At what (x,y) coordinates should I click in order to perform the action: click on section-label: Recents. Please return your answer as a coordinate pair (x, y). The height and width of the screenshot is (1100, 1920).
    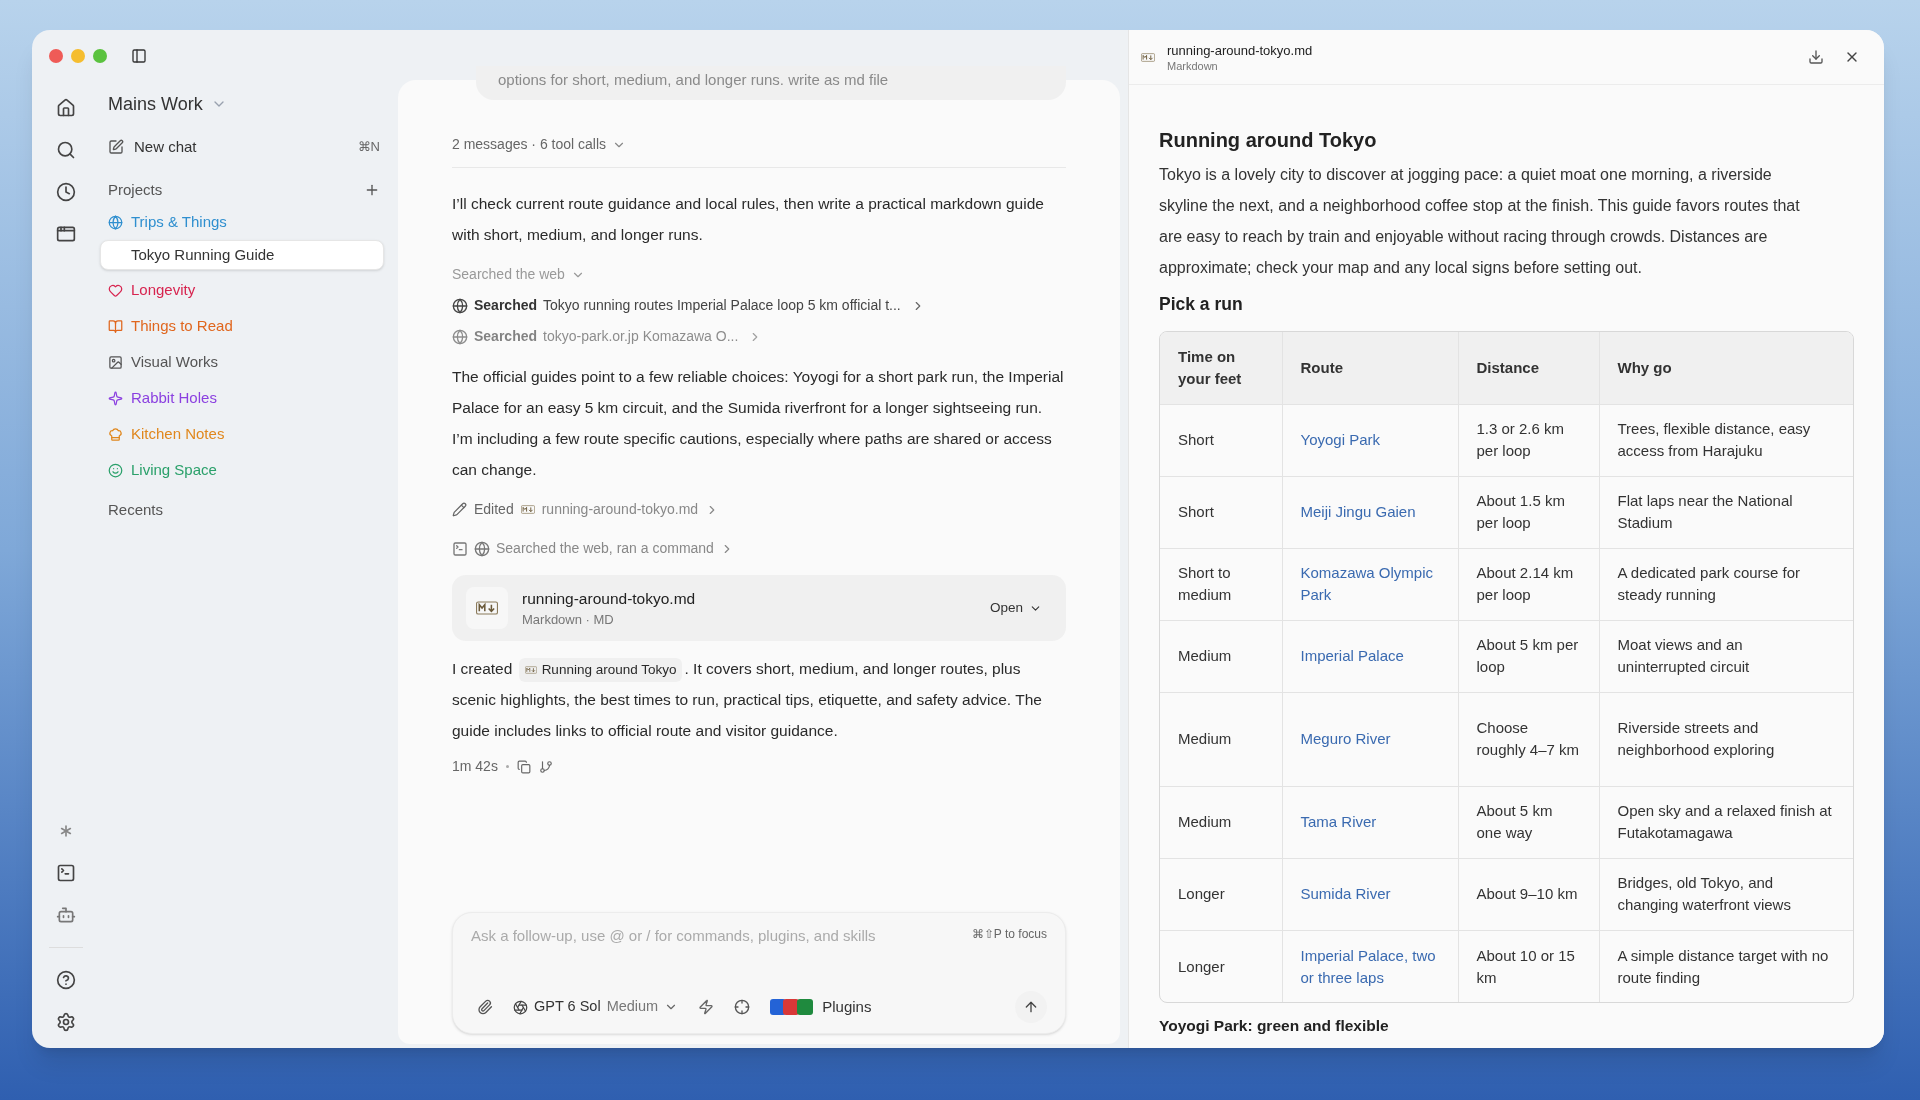
    Looking at the image, I should click on (136, 509).